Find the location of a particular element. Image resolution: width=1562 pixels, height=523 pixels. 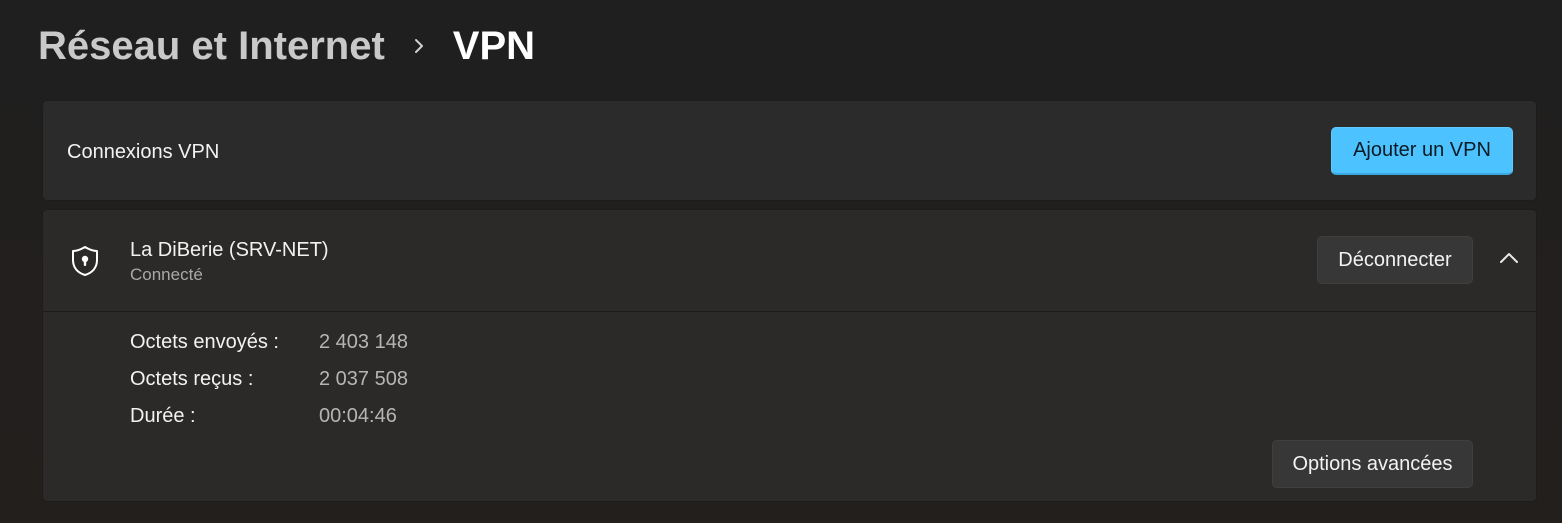

add-vpn-button: Ajouter un VPN is located at coordinates (1422, 151).